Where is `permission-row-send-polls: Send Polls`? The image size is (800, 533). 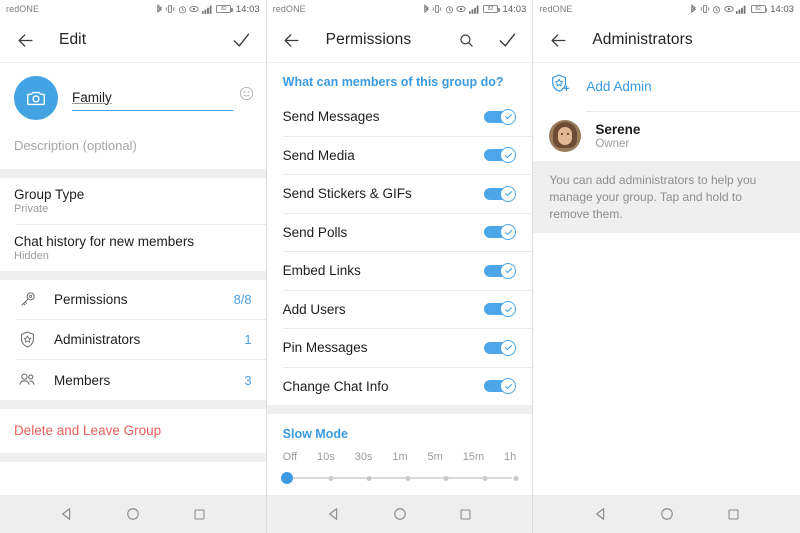
permission-row-send-polls: Send Polls is located at coordinates (399, 232).